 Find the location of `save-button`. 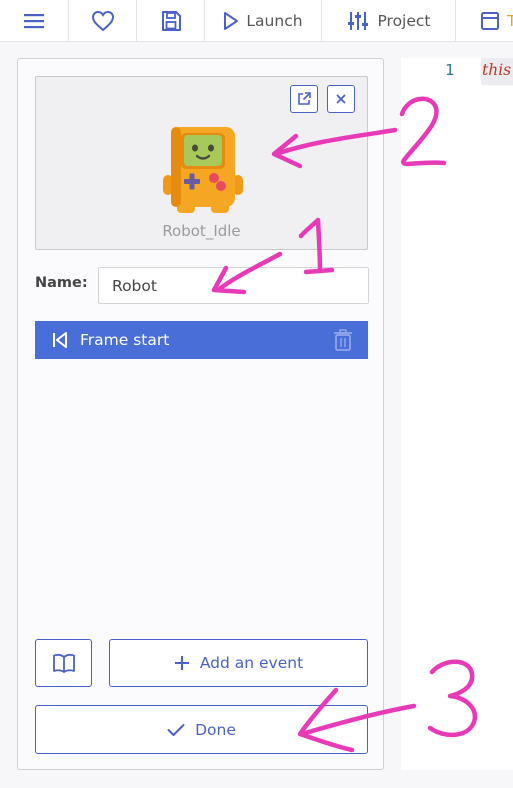

save-button is located at coordinates (171, 20).